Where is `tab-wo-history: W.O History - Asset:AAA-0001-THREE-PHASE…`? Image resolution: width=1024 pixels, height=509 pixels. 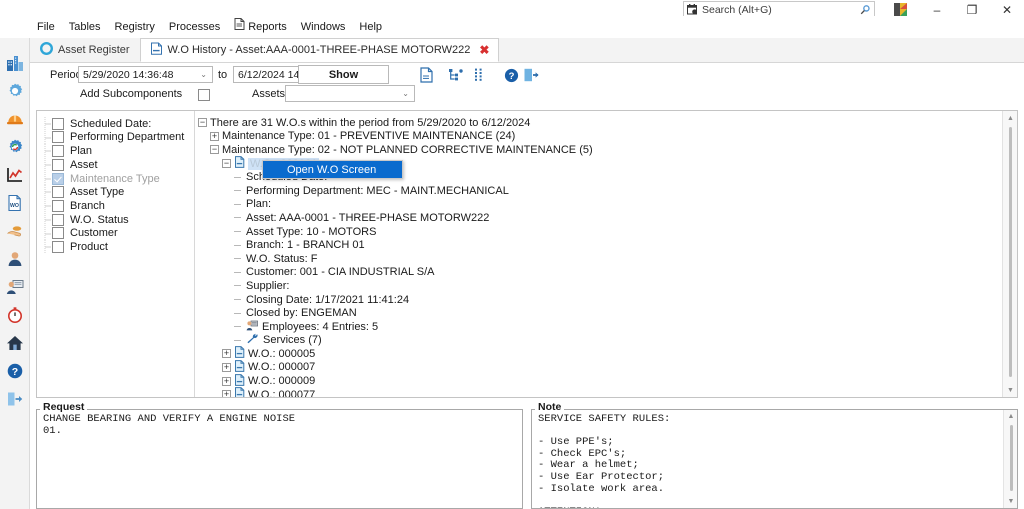 tab-wo-history: W.O History - Asset:AAA-0001-THREE-PHASE… is located at coordinates (319, 50).